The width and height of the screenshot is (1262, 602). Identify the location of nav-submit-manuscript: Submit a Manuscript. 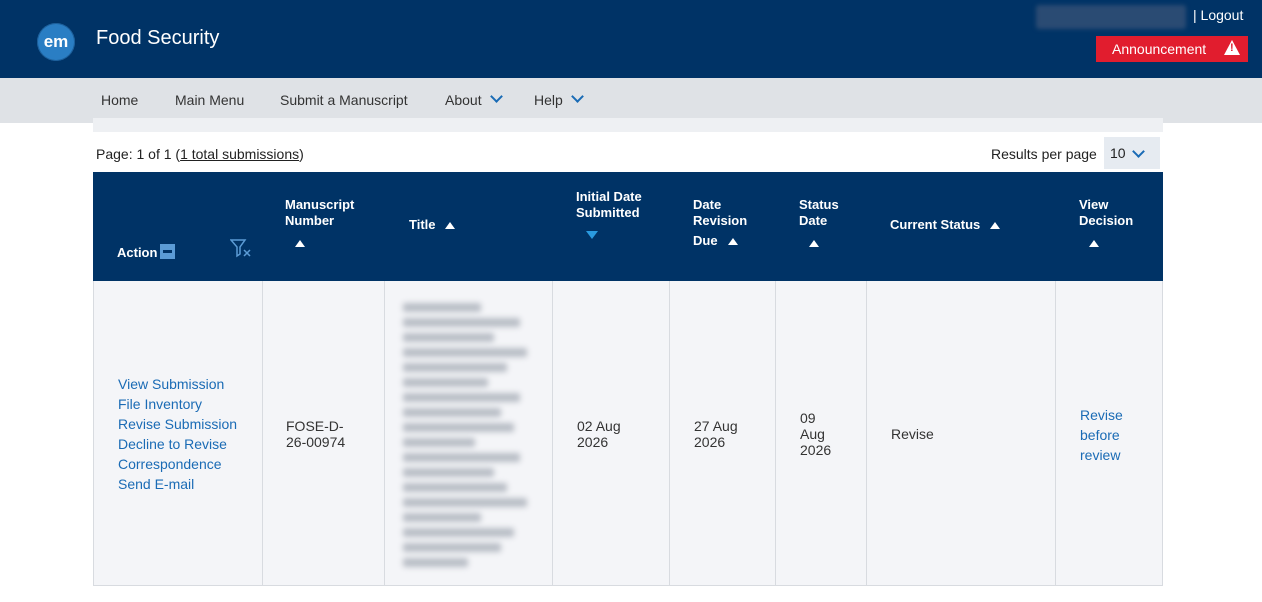
(344, 100).